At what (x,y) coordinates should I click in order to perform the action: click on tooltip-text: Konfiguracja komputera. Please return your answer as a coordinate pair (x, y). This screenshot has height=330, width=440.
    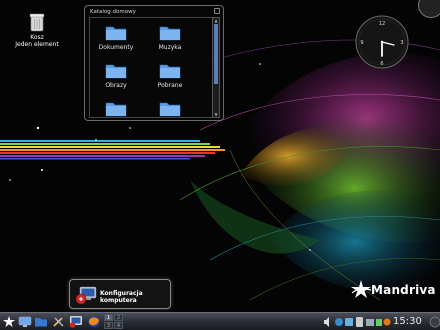
    Looking at the image, I should click on (121, 297).